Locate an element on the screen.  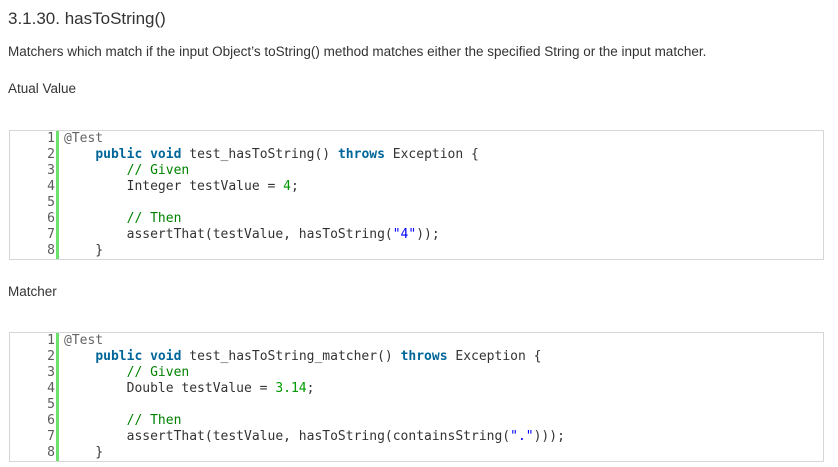
code-token: Integer testValue = is located at coordinates (174, 186).